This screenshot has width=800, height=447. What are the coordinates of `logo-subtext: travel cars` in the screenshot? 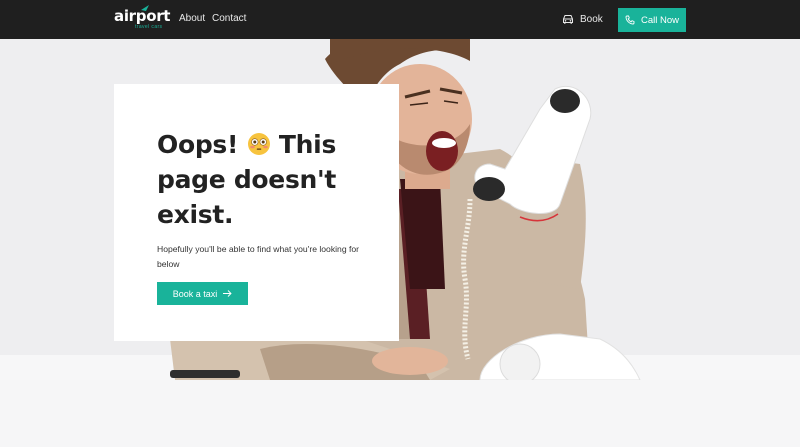 It's located at (149, 27).